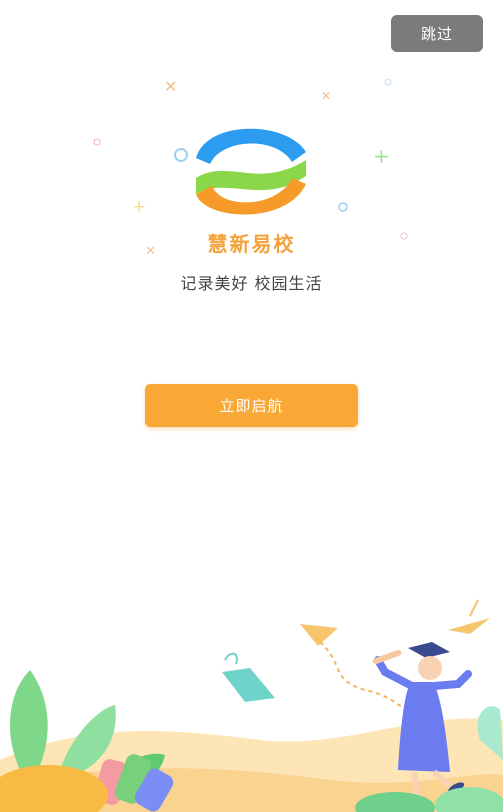 The width and height of the screenshot is (503, 812). Describe the element at coordinates (251, 405) in the screenshot. I see `start-button: 立即启航` at that location.